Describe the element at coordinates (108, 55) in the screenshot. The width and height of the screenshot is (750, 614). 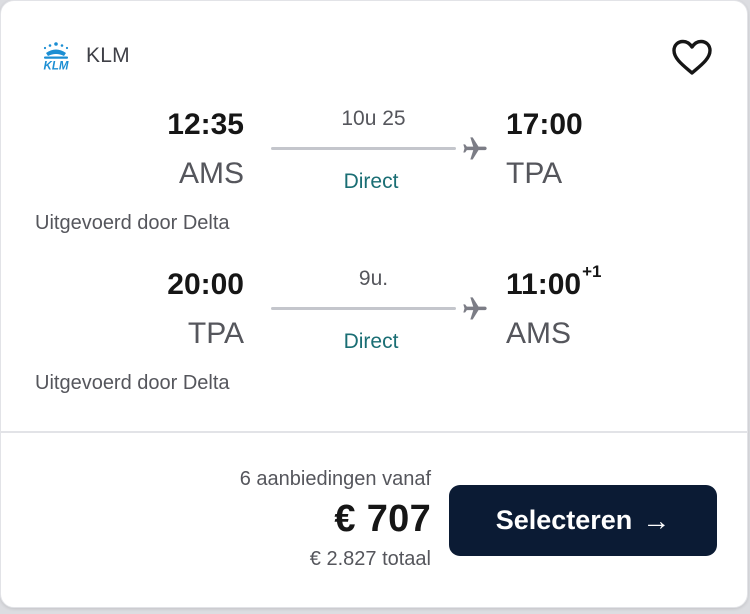
I see `airline-name: KLM` at that location.